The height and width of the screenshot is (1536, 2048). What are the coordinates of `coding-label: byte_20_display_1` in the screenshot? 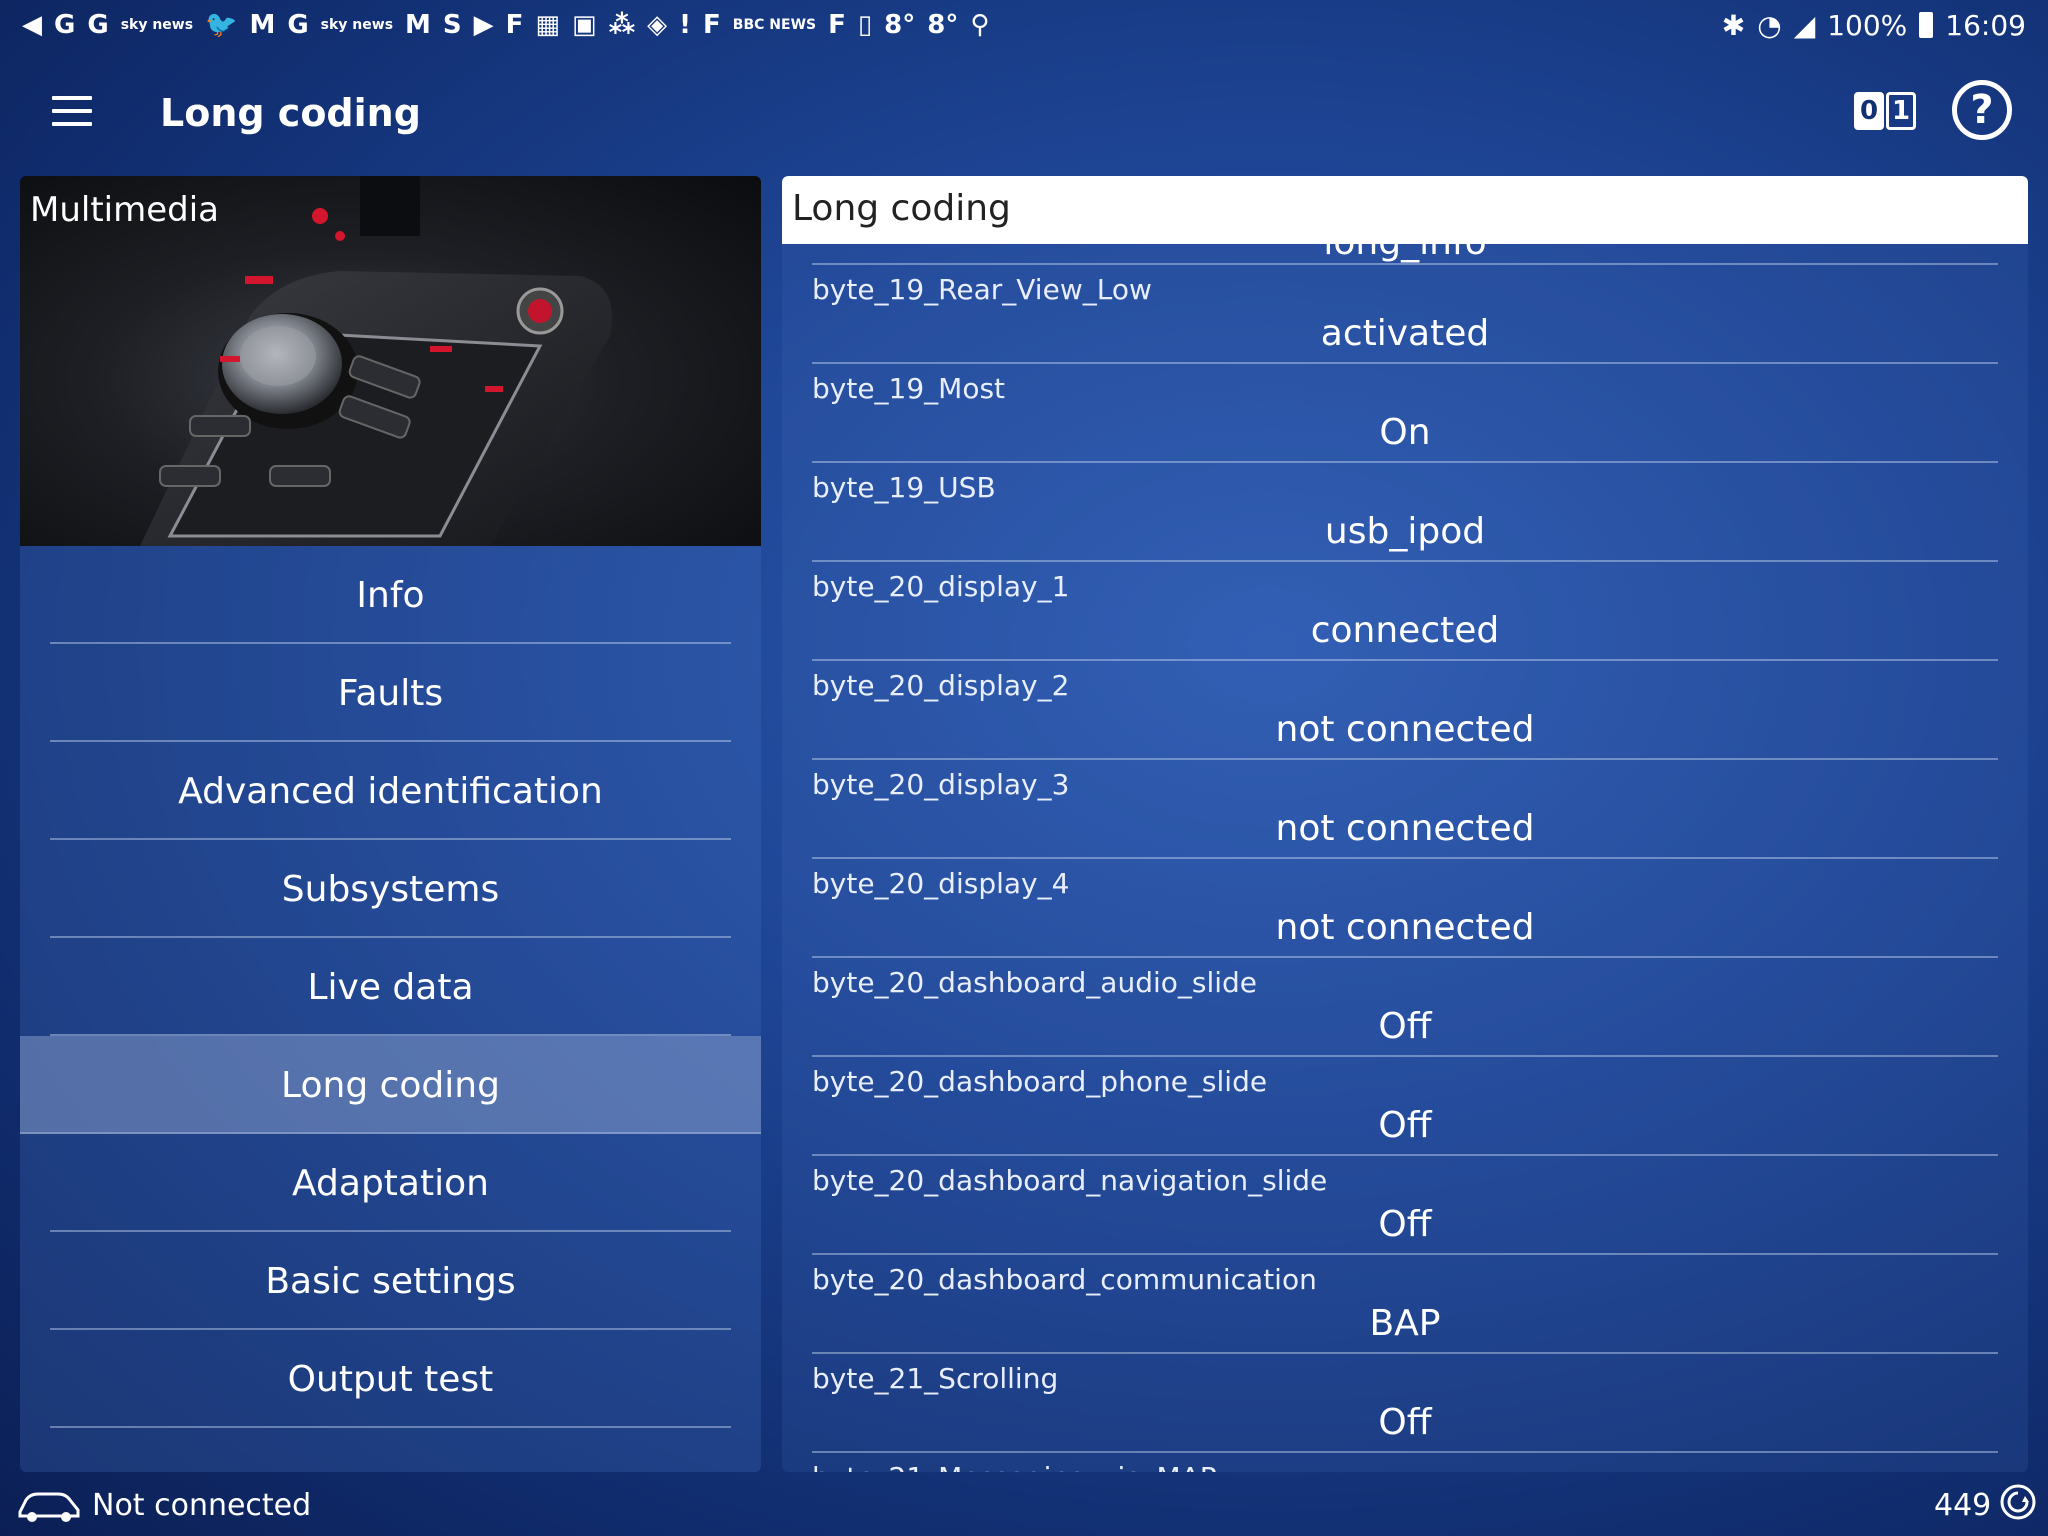 It's located at (941, 586).